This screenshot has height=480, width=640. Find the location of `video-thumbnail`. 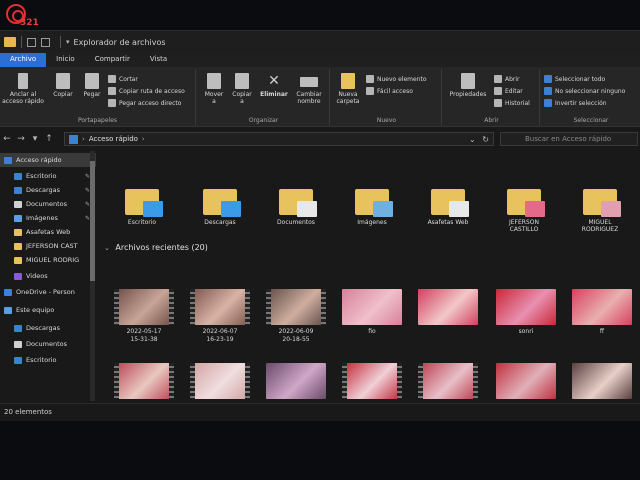

video-thumbnail is located at coordinates (220, 307).